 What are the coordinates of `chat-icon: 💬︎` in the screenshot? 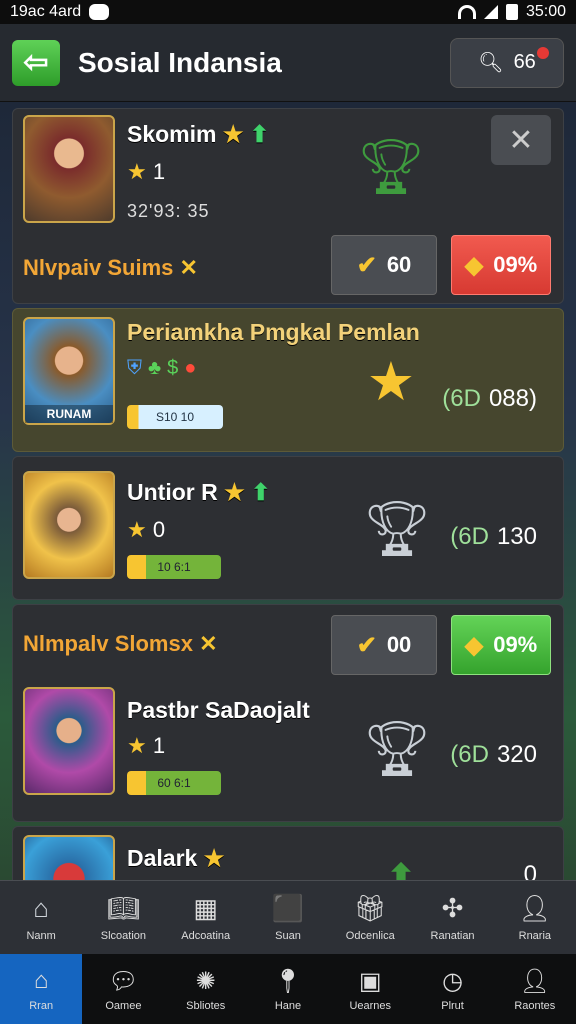 It's located at (123, 981).